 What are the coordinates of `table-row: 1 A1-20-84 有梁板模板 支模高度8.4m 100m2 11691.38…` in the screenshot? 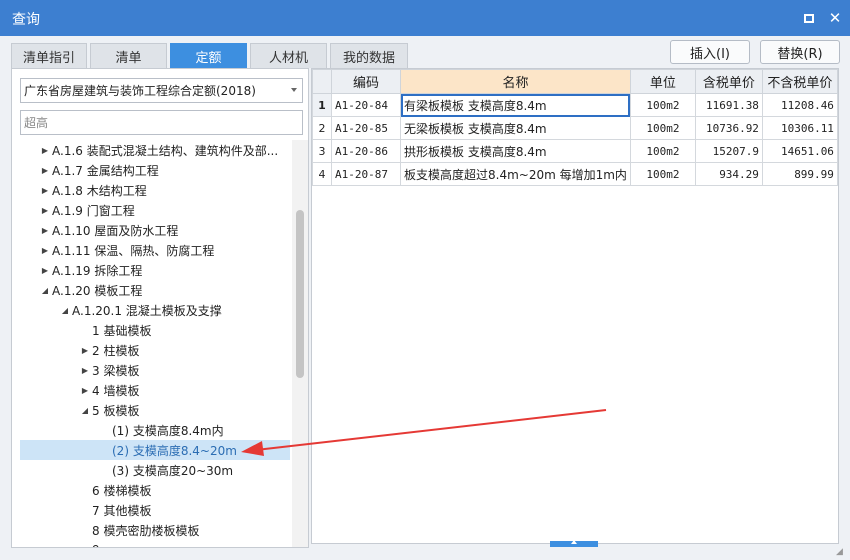 It's located at (575, 105).